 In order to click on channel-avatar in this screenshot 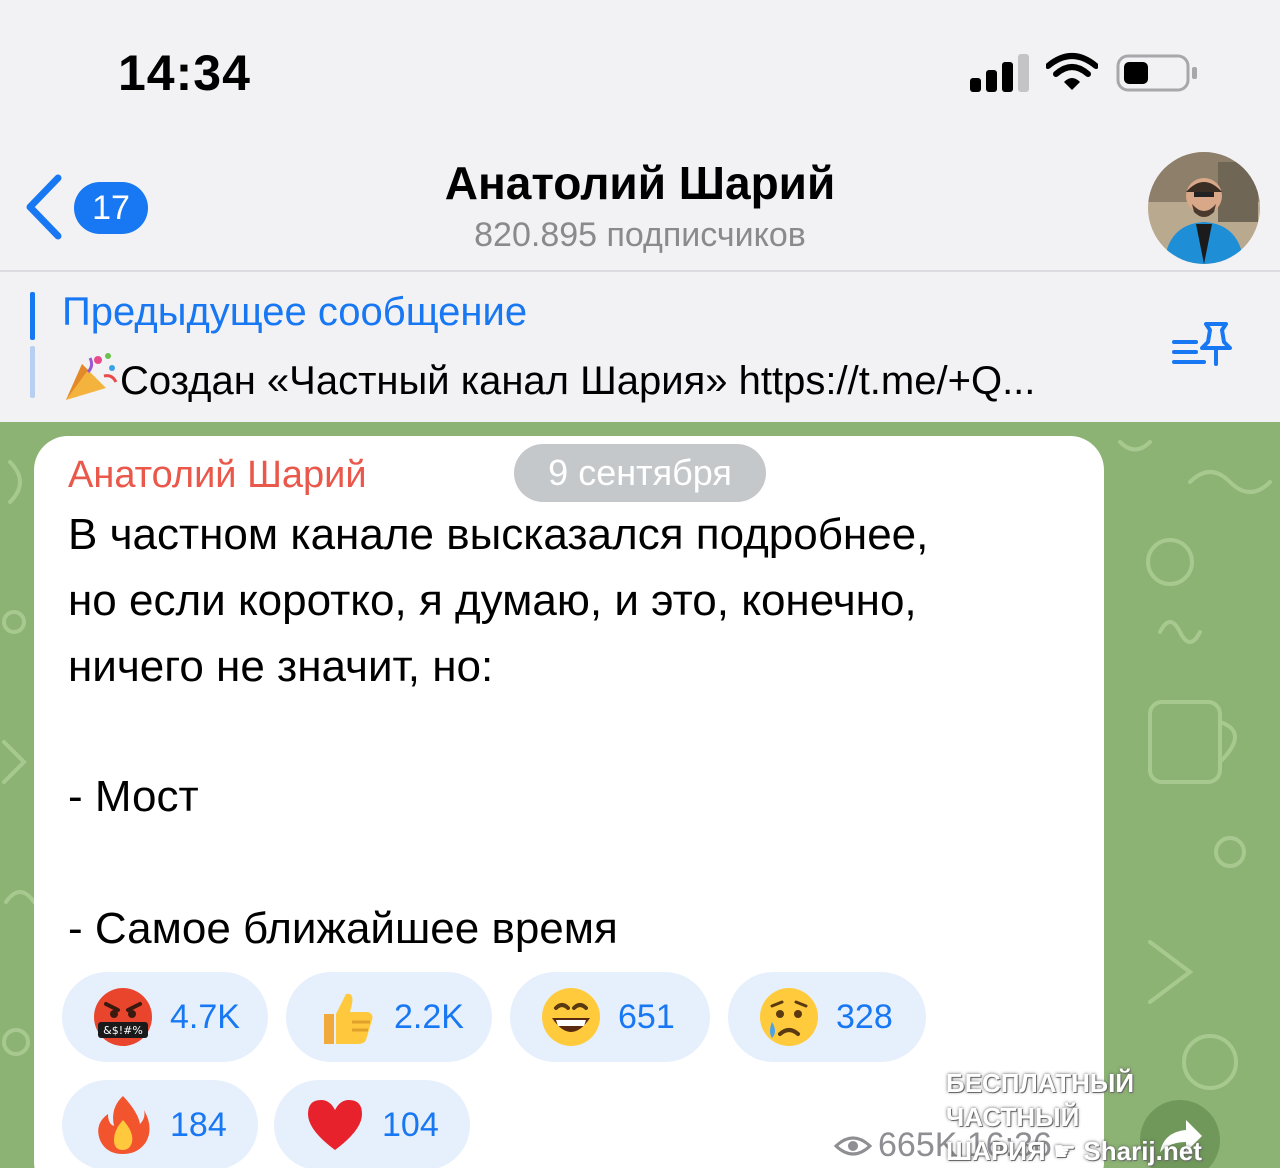, I will do `click(1204, 208)`.